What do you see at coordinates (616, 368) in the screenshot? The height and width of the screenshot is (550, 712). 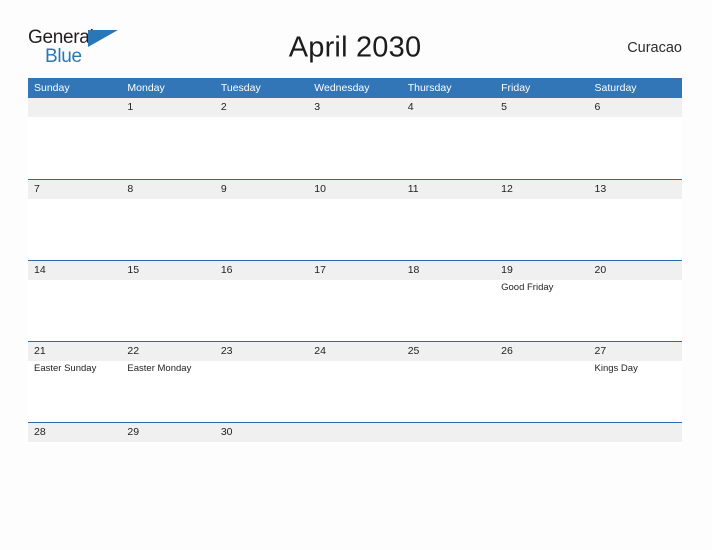 I see `day-event: Kings Day` at bounding box center [616, 368].